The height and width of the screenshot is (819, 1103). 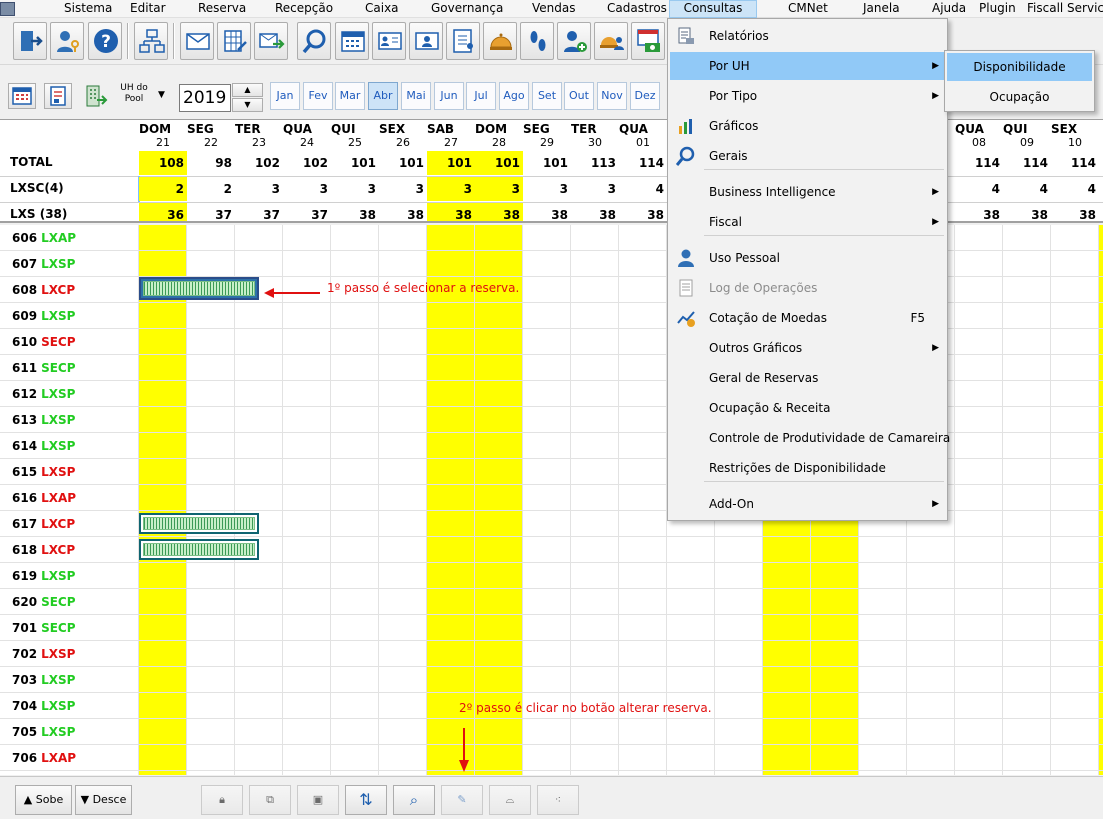 I want to click on billing-button, so click(x=648, y=41).